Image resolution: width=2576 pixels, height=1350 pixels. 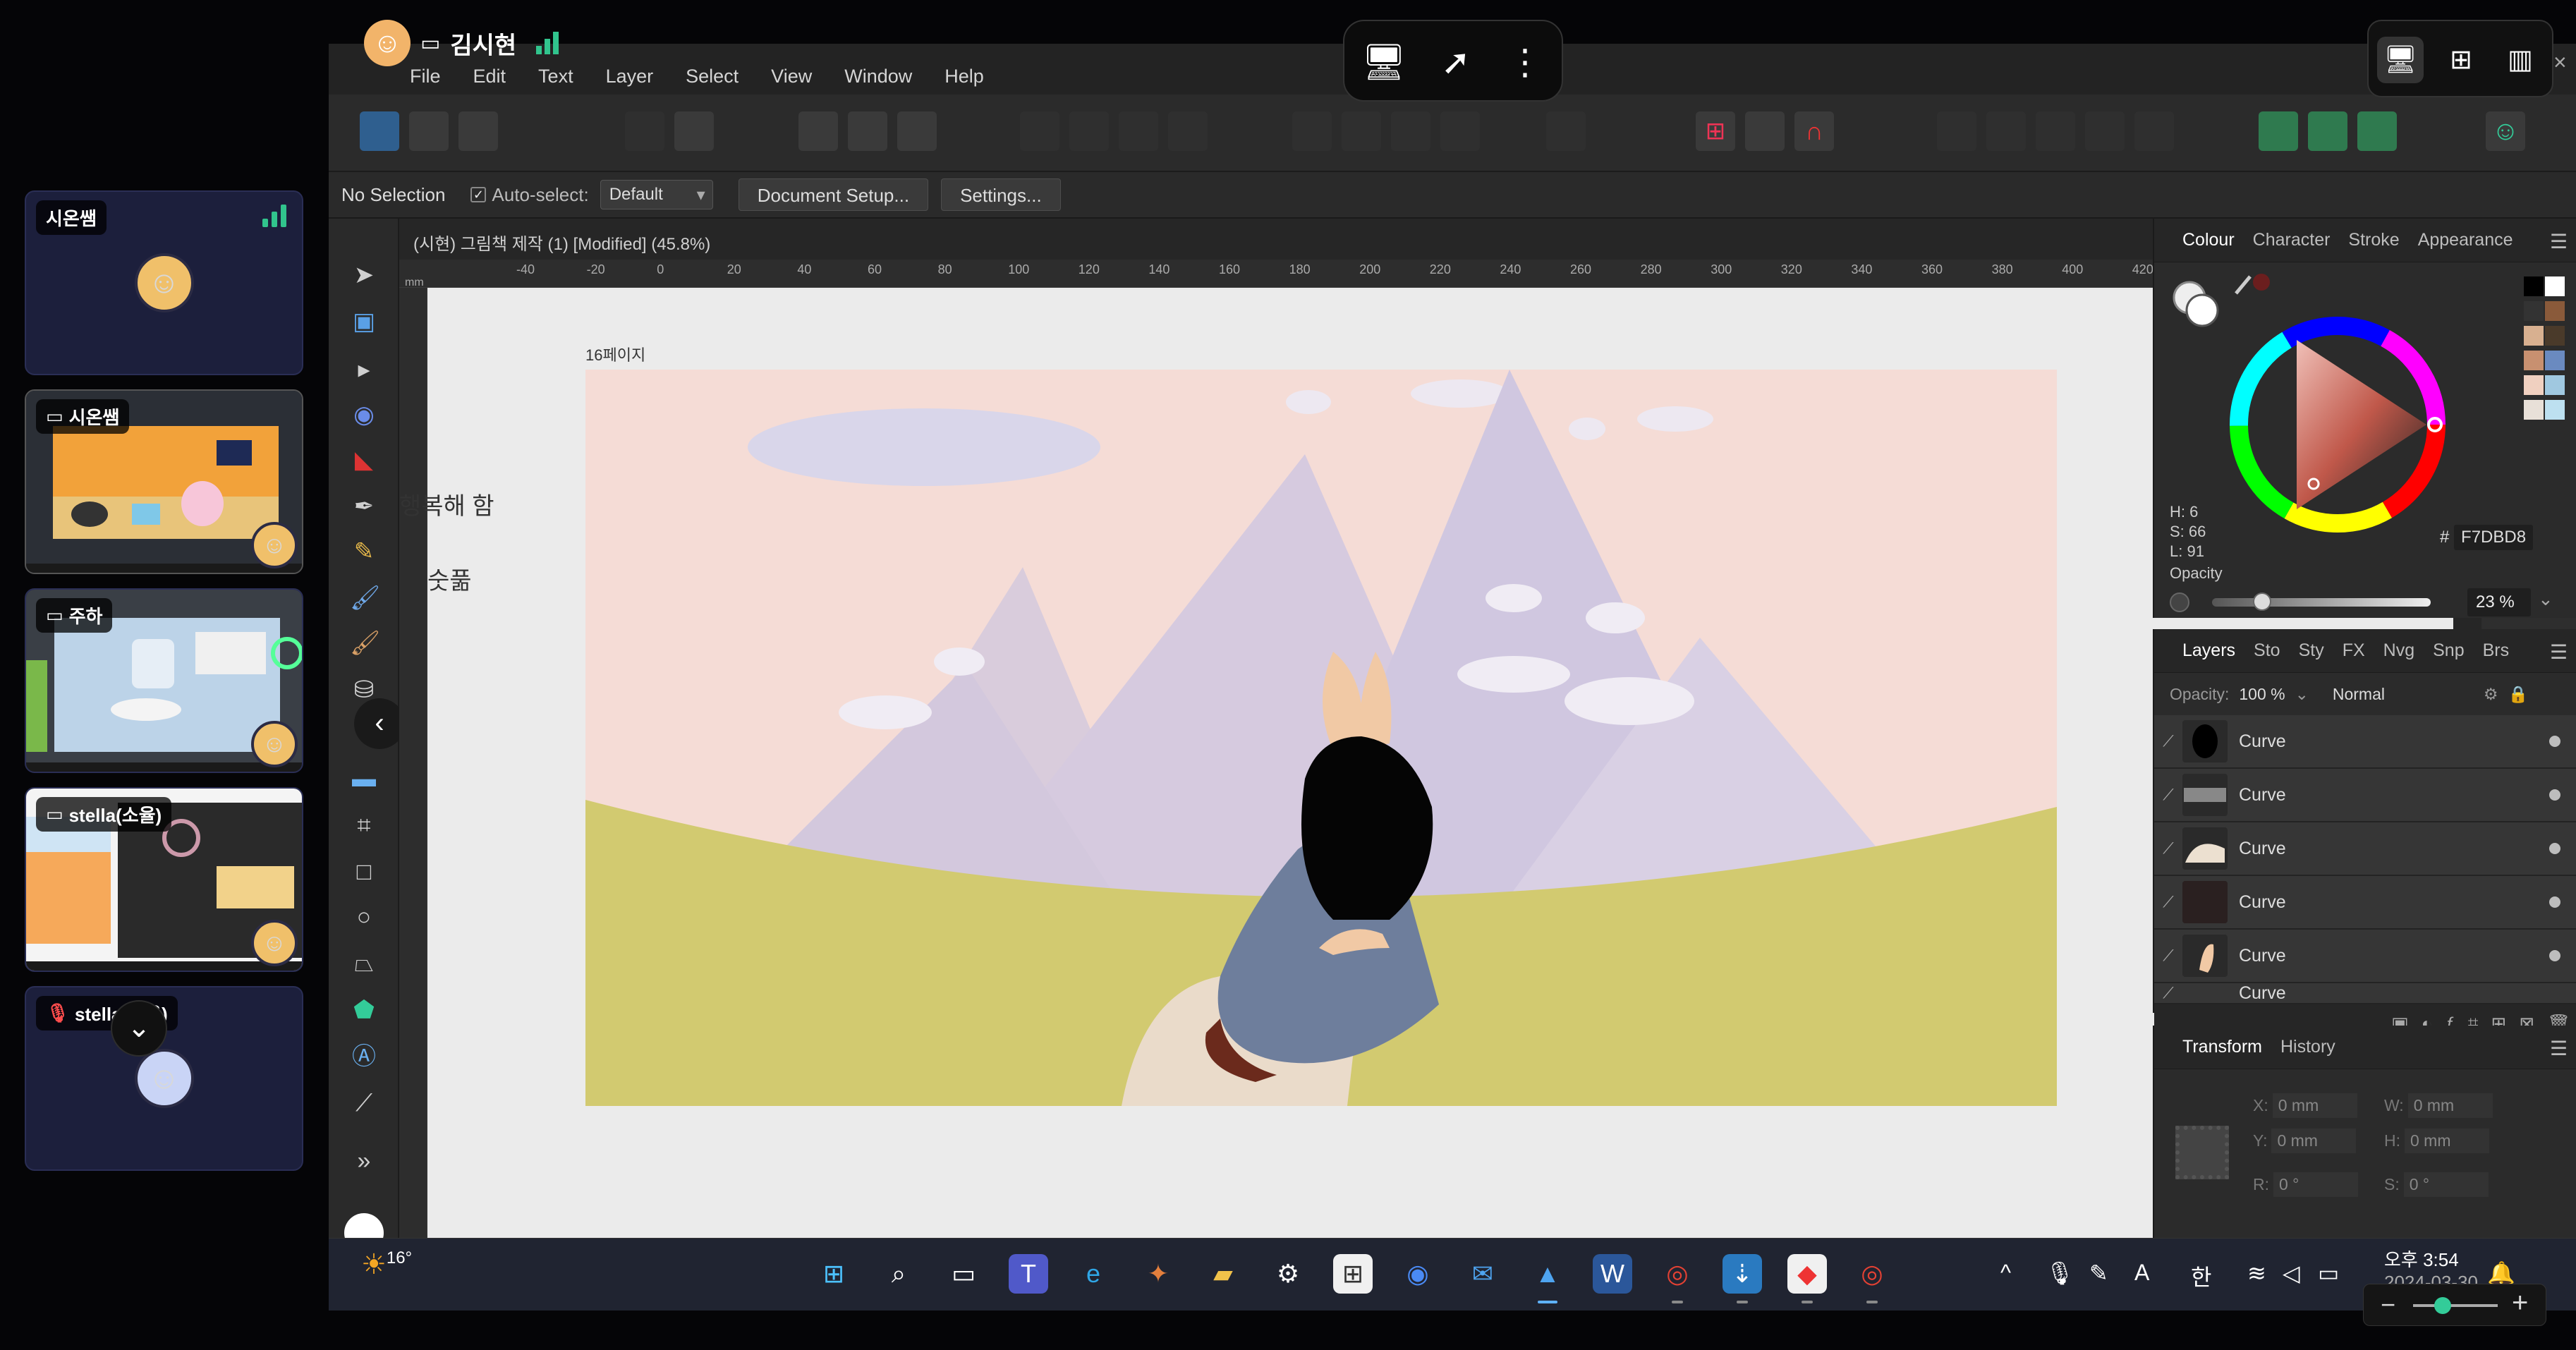 I want to click on rotation-field: R: 0 °, so click(x=2305, y=1184).